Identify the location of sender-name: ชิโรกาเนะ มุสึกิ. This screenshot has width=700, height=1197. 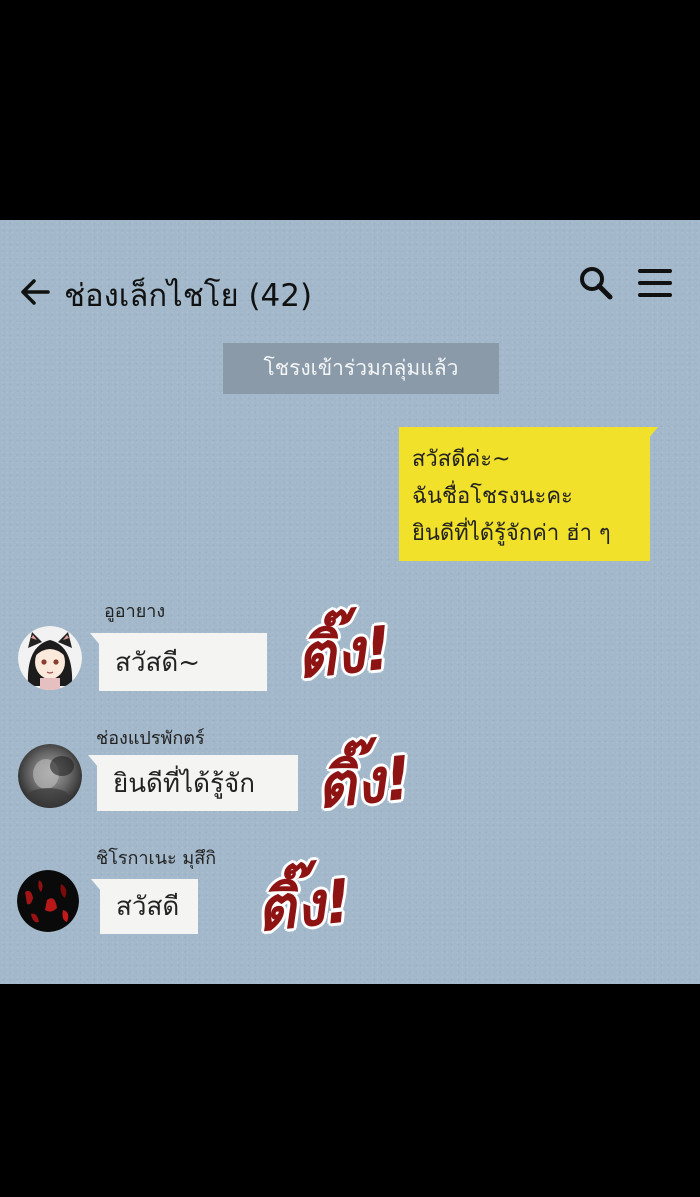
(156, 858).